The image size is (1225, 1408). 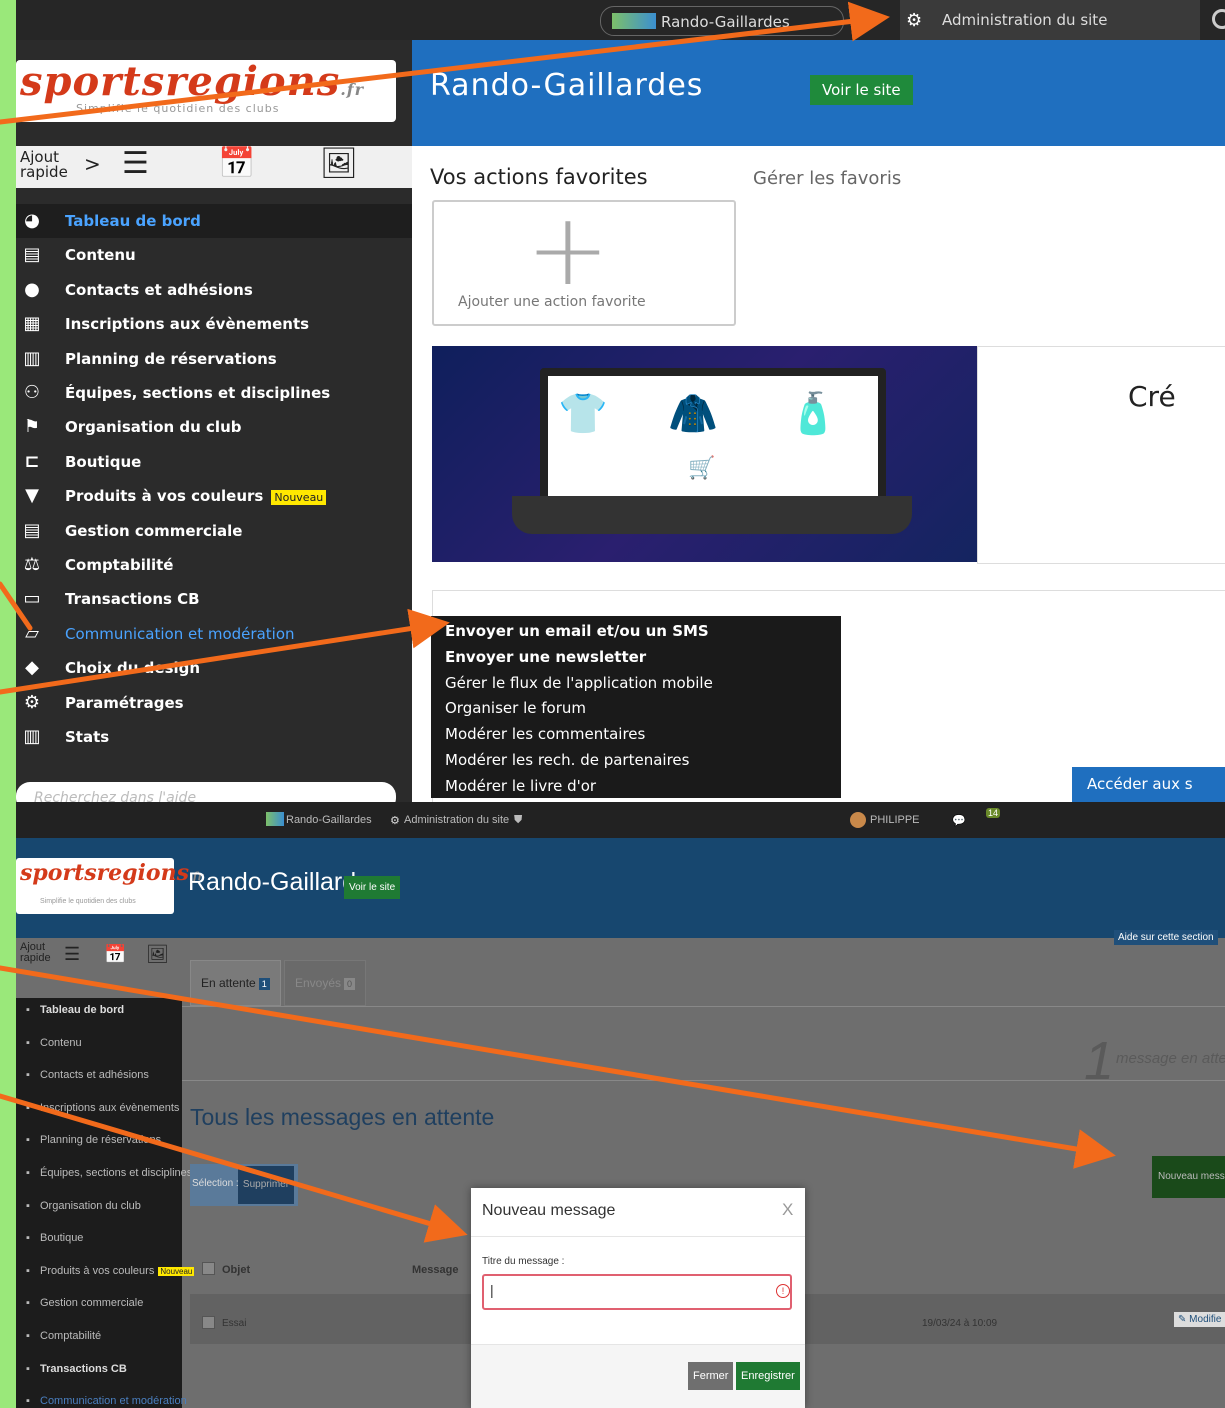 What do you see at coordinates (703, 1006) in the screenshot?
I see `divider` at bounding box center [703, 1006].